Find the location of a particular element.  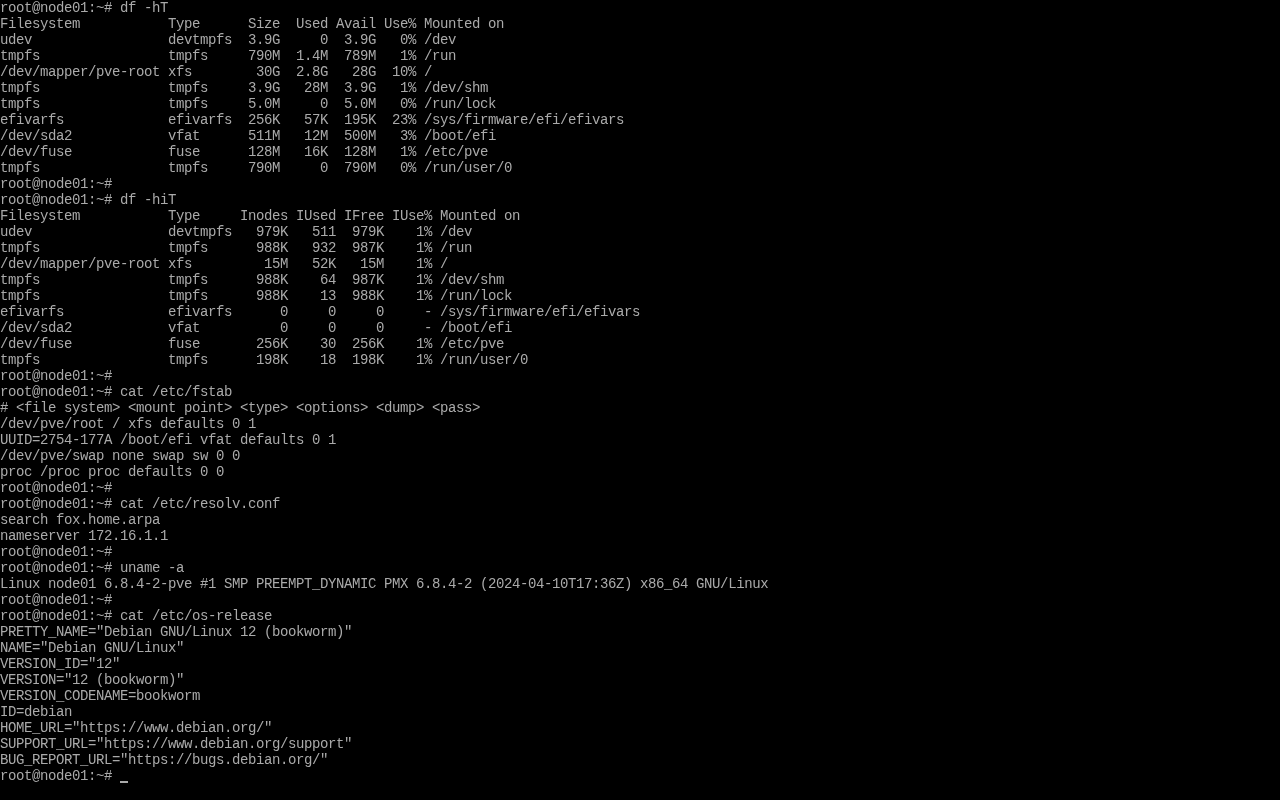

table-cell: 18 is located at coordinates (328, 360).